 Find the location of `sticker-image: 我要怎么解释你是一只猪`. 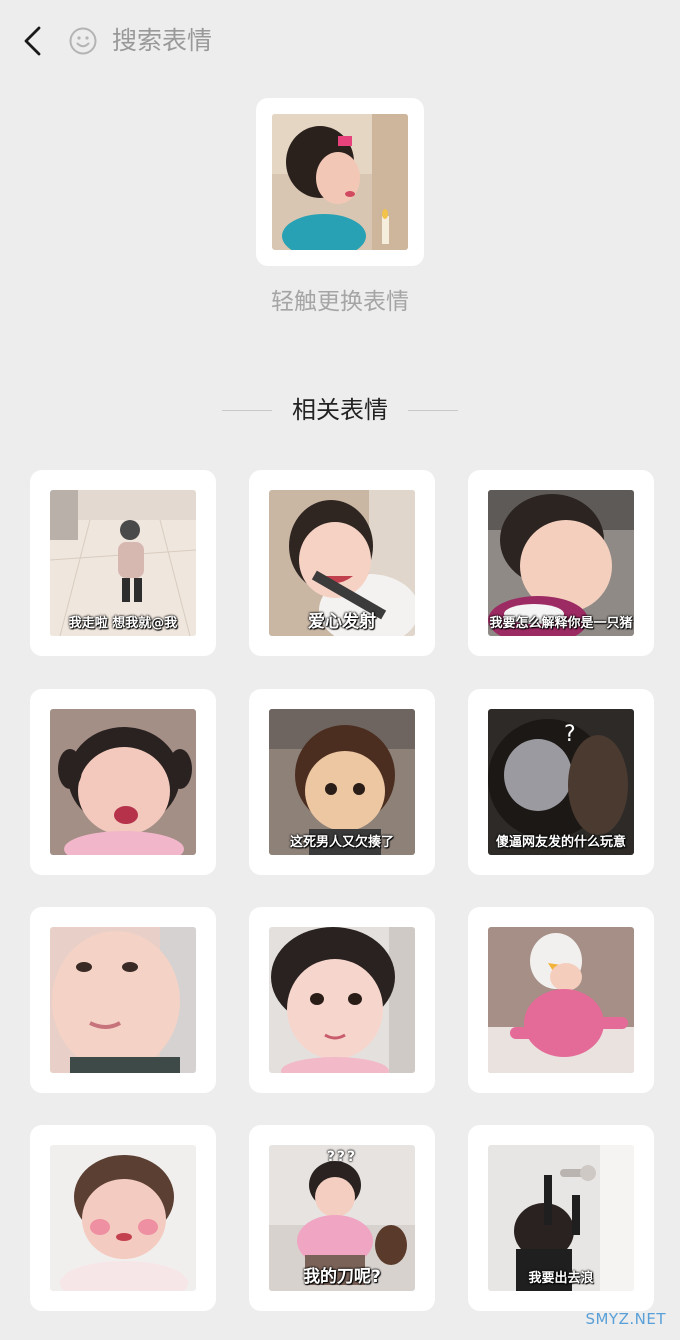

sticker-image: 我要怎么解释你是一只猪 is located at coordinates (561, 563).